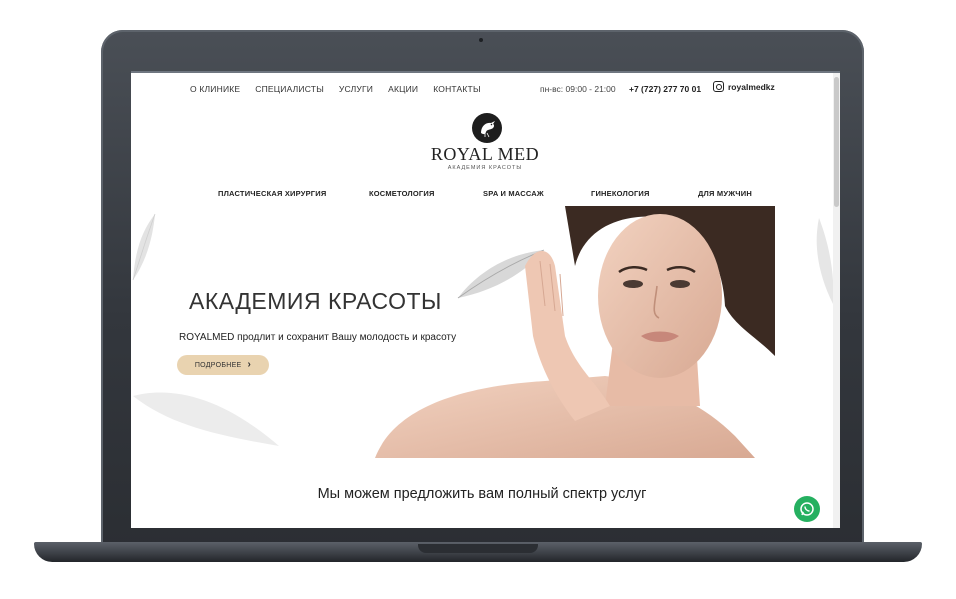  I want to click on menu-for-men: ДЛЯ МУЖЧИН, so click(725, 193).